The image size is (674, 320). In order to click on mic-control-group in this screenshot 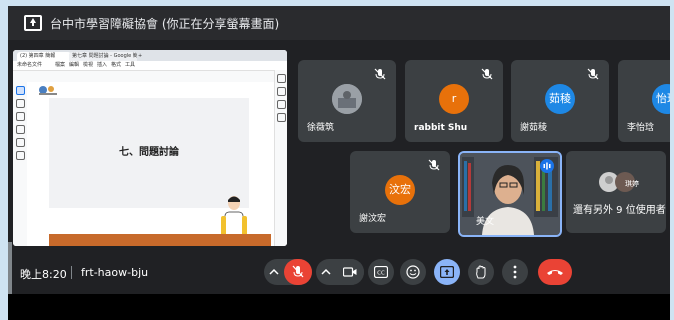, I will do `click(288, 272)`.